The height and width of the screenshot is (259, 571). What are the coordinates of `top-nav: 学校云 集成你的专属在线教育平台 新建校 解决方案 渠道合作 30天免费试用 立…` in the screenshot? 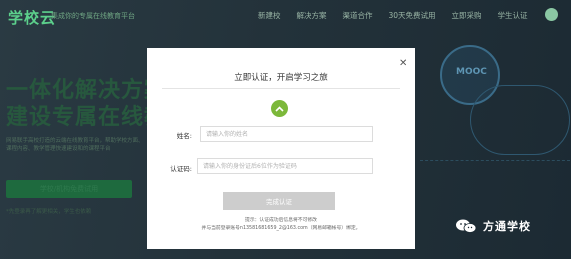 It's located at (285, 15).